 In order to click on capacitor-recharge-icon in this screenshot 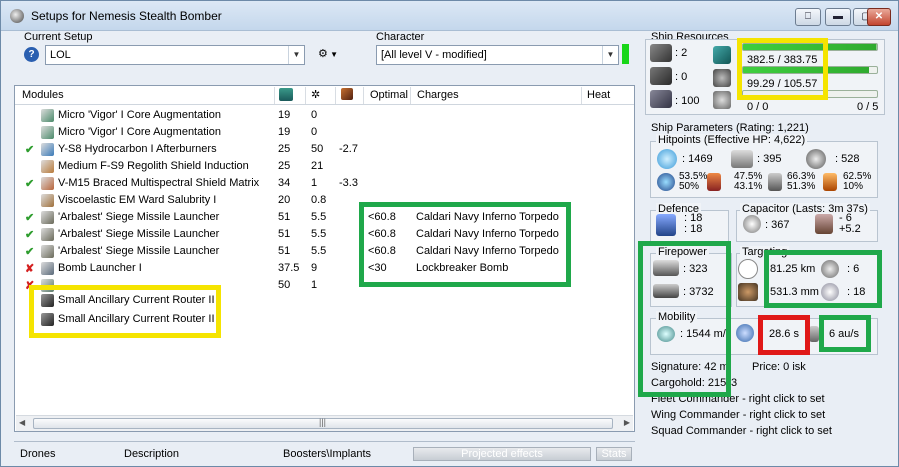, I will do `click(824, 224)`.